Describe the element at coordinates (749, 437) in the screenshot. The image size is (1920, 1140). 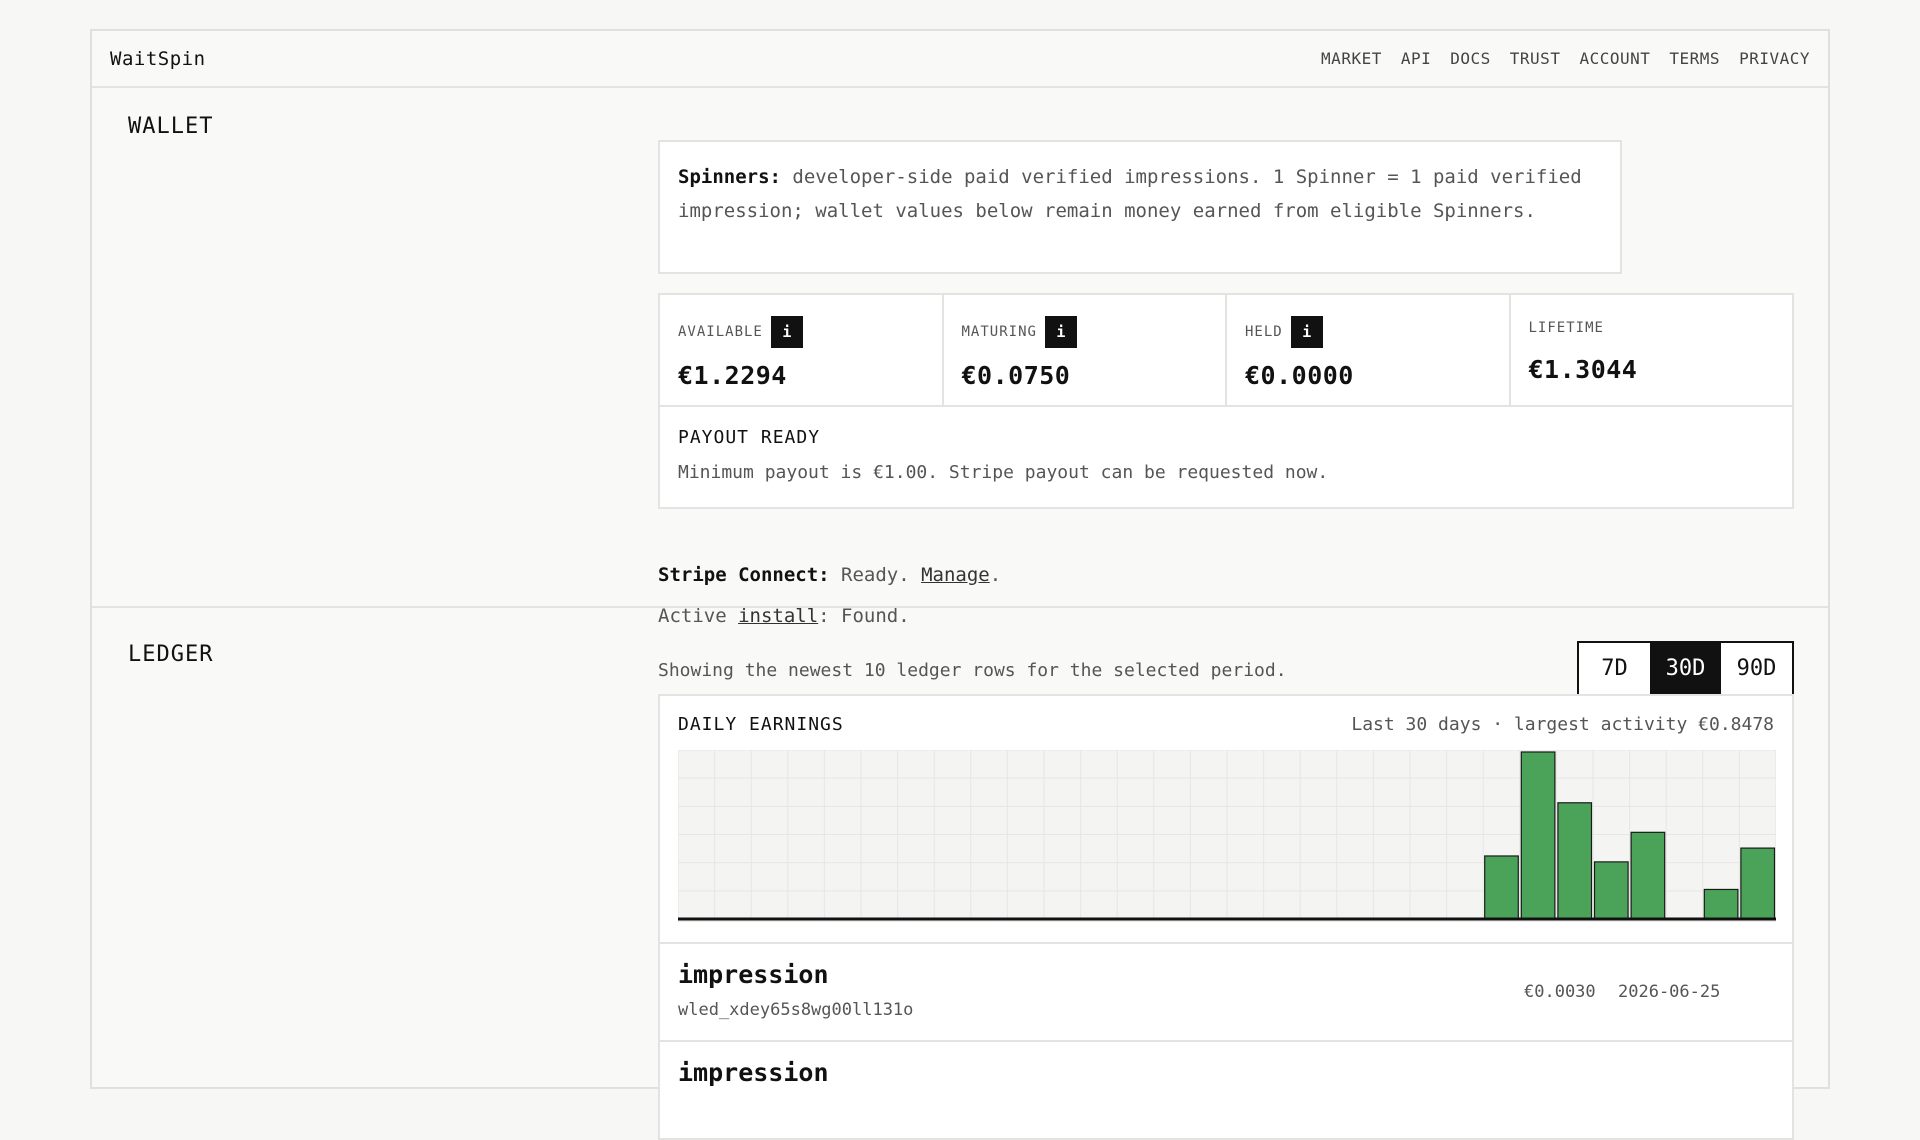
I see `payout-title: PAYOUT READY` at that location.